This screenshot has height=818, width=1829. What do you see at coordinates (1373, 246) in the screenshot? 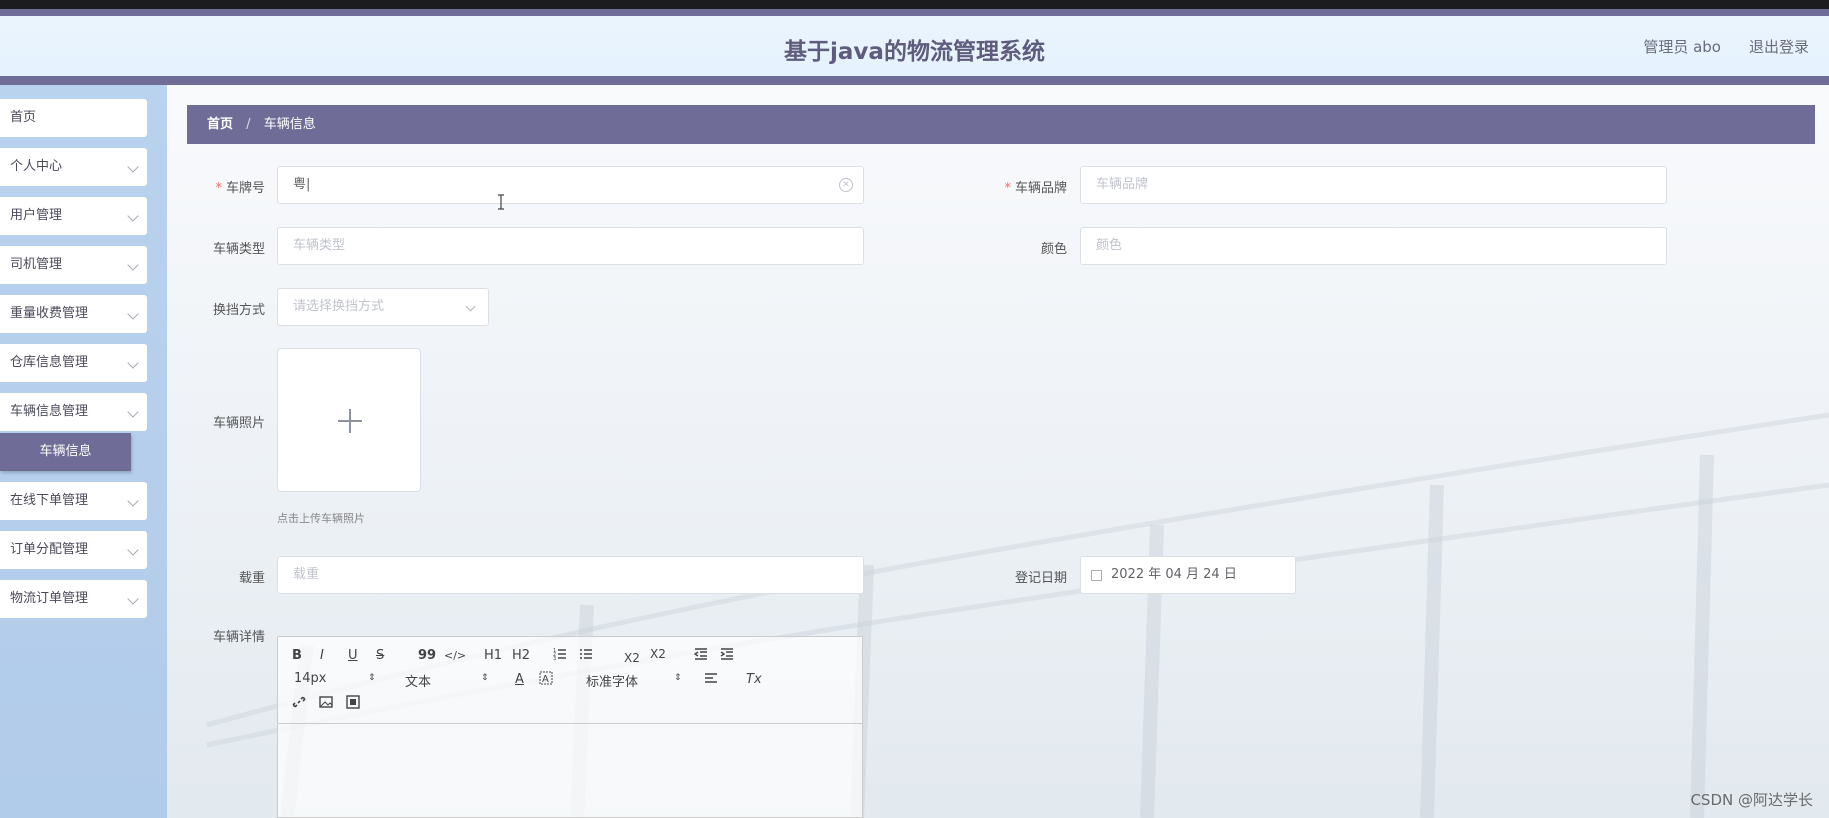
I see `color-input: 颜色` at bounding box center [1373, 246].